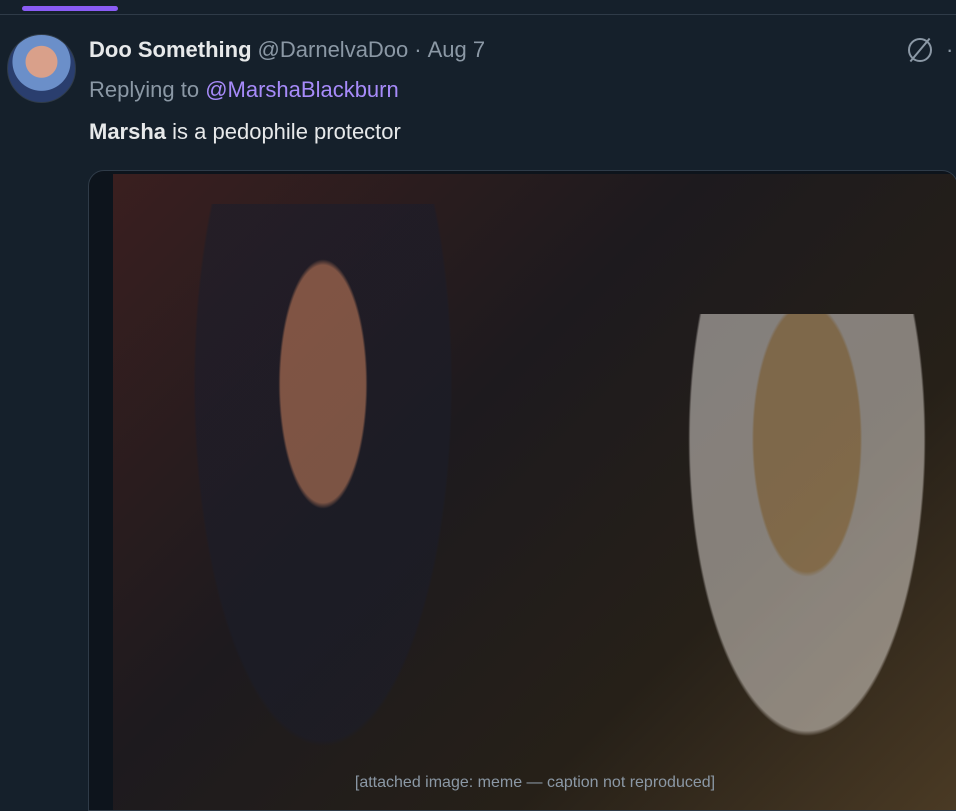 This screenshot has height=811, width=956. Describe the element at coordinates (170, 50) in the screenshot. I see `display-name: Doo Something` at that location.